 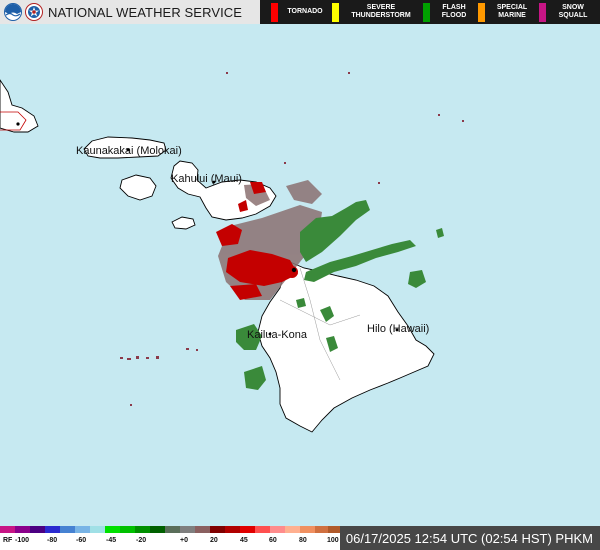 What do you see at coordinates (277, 335) in the screenshot?
I see `label-kailua-kona: Kailua-Kona` at bounding box center [277, 335].